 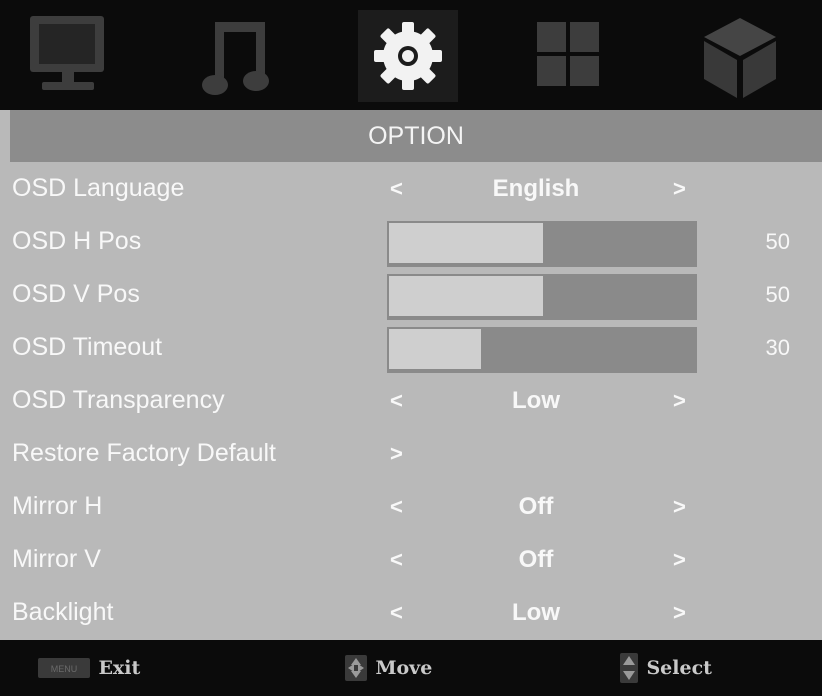 What do you see at coordinates (67, 53) in the screenshot?
I see `monitor-icon` at bounding box center [67, 53].